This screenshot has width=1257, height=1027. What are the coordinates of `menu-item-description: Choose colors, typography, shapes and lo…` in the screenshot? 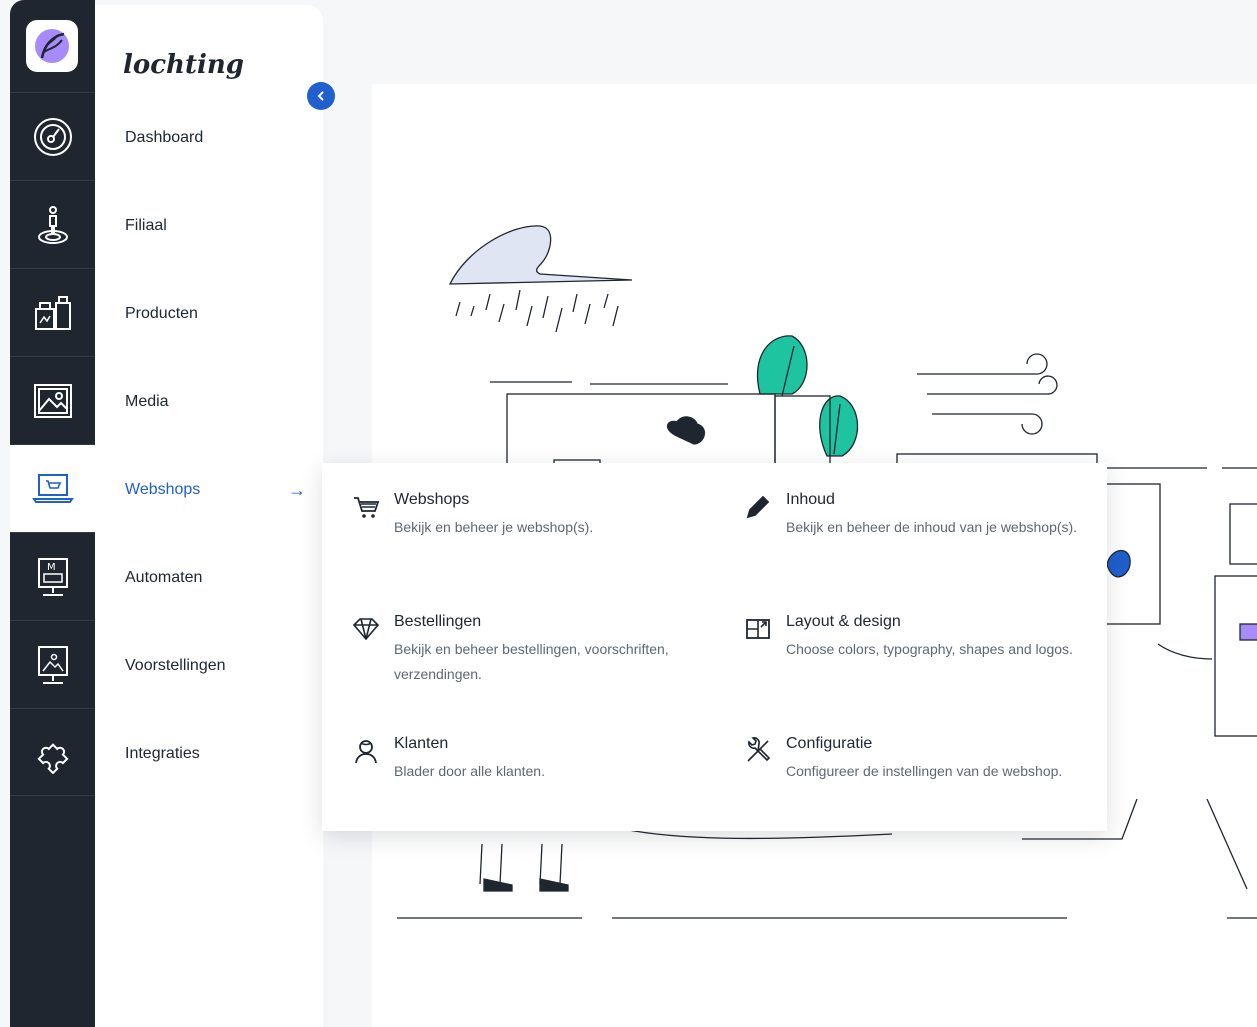 It's located at (929, 649).